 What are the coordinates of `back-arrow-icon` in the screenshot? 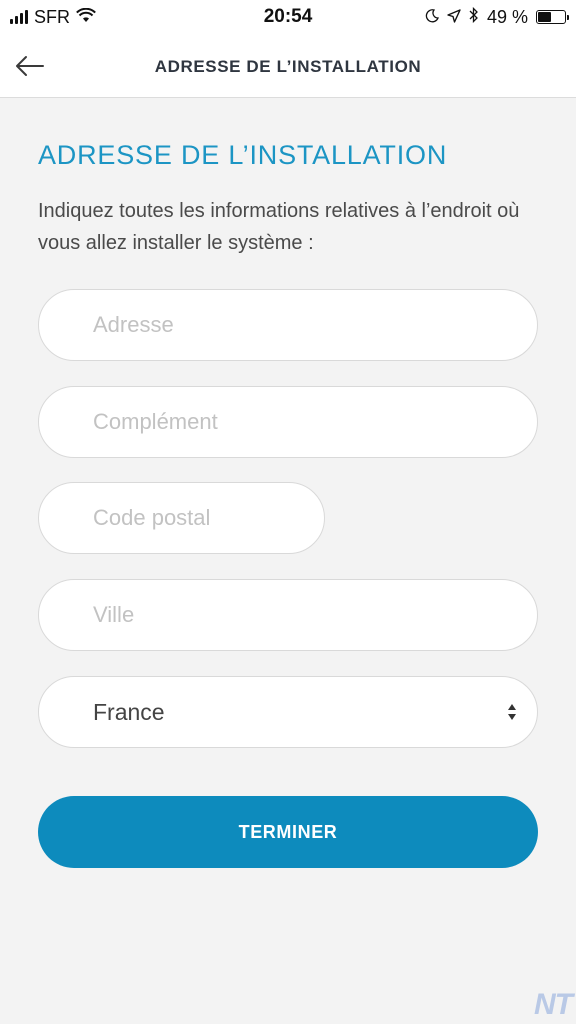 It's located at (30, 66).